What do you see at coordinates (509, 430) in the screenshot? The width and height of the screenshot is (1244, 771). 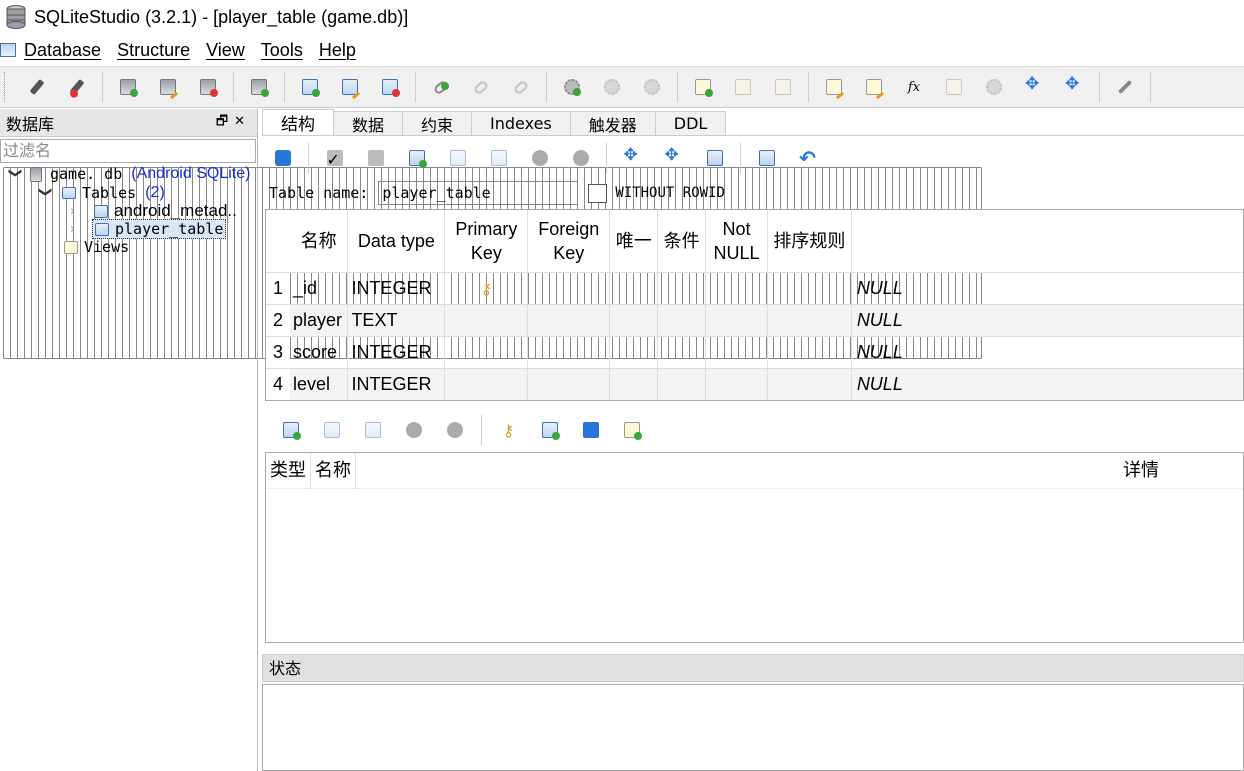 I see `add-primary-key-icon: ⚷` at bounding box center [509, 430].